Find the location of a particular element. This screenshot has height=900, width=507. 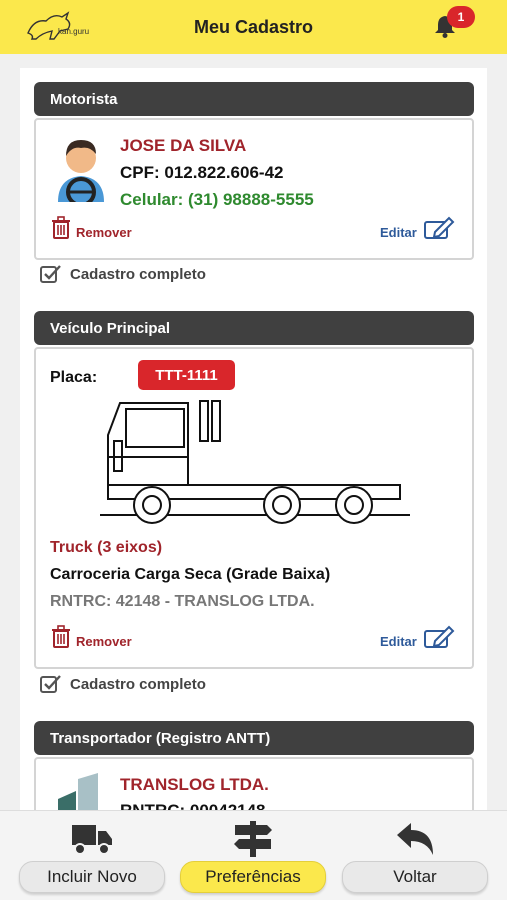

notification-badge: 1 is located at coordinates (461, 17).